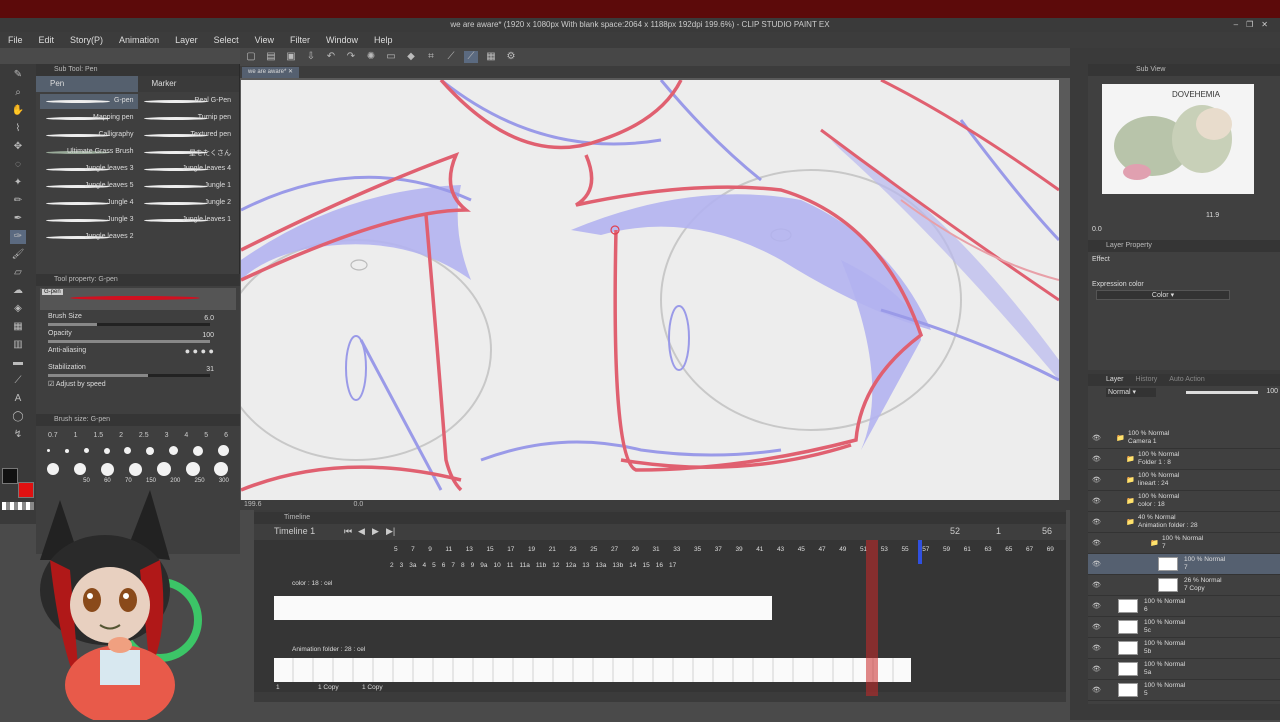 Image resolution: width=1280 pixels, height=722 pixels. What do you see at coordinates (98, 435) in the screenshot?
I see `size-option: 1.5` at bounding box center [98, 435].